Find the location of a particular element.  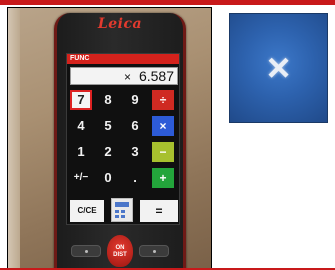

multiply-key: × is located at coordinates (163, 126).